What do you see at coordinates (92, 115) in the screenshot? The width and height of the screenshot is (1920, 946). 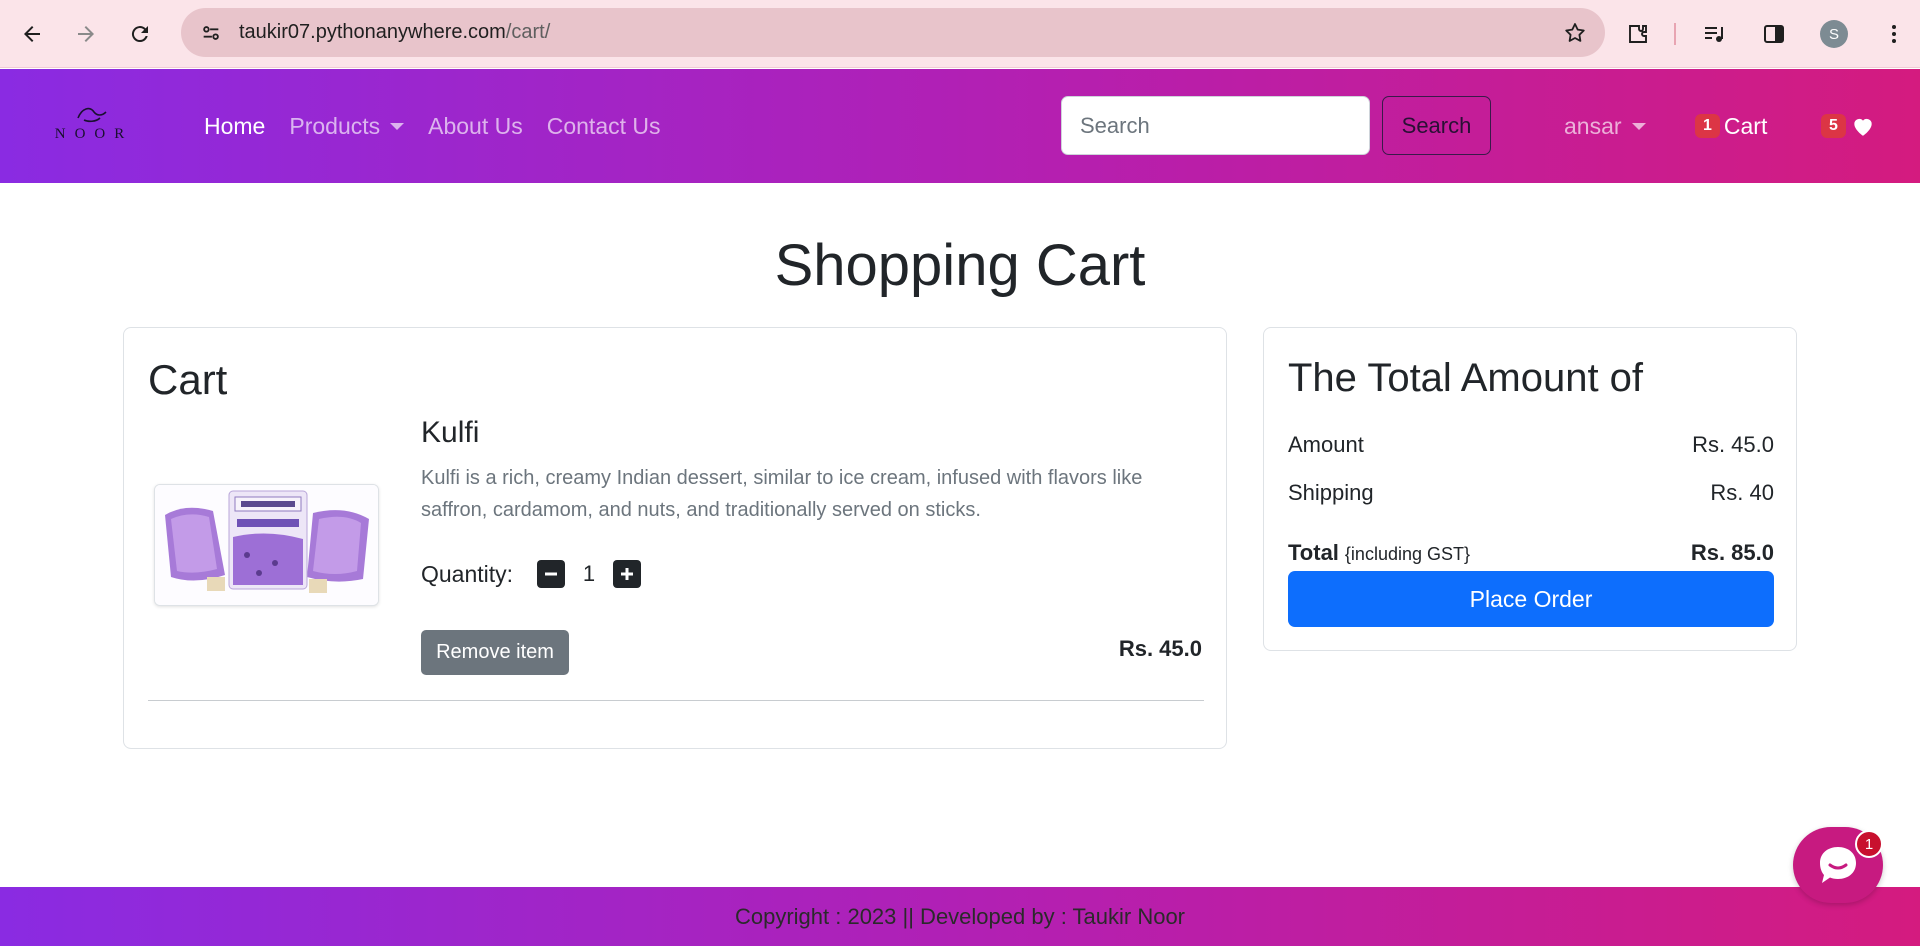 I see `logo-mark-icon` at bounding box center [92, 115].